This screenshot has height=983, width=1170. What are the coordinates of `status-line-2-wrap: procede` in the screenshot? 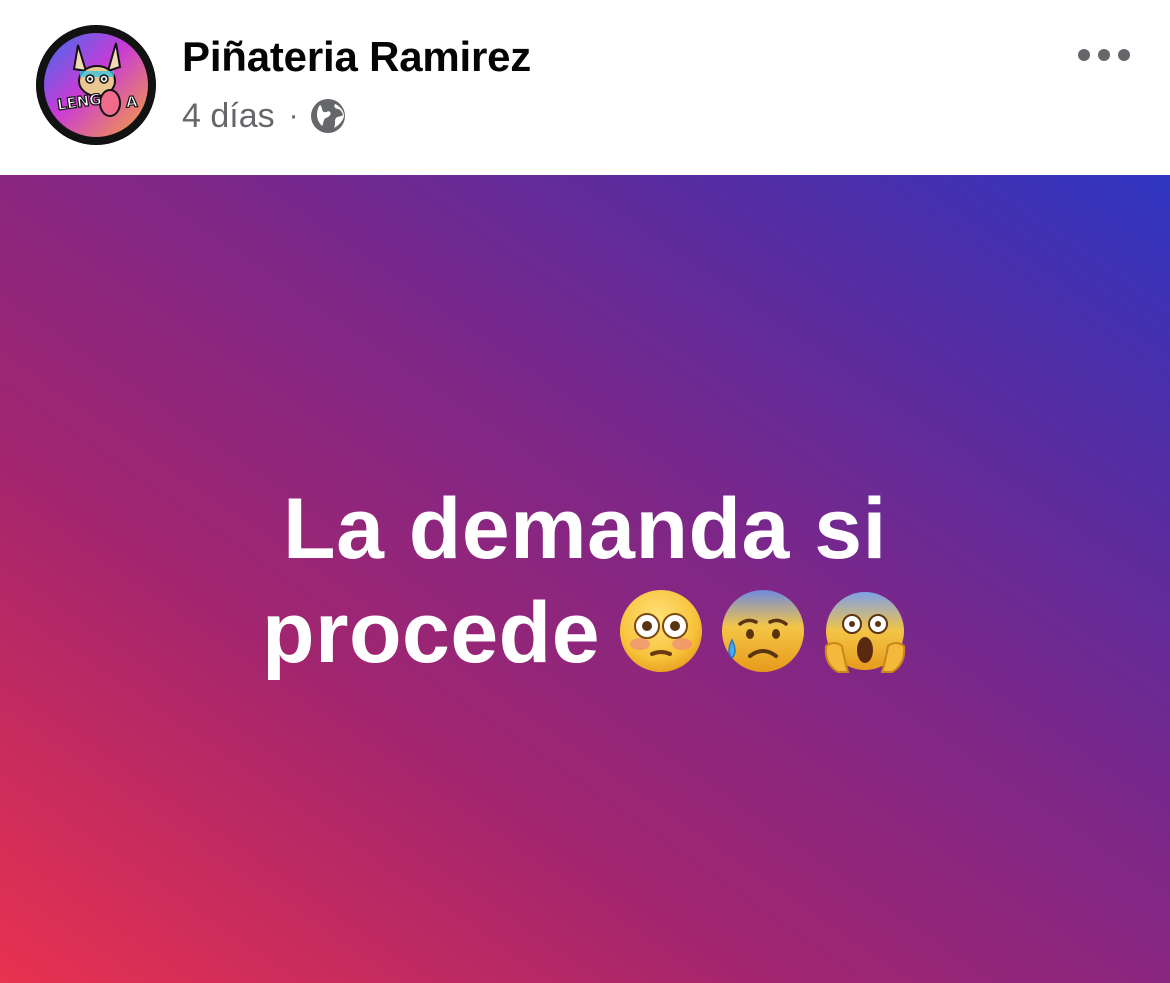 It's located at (585, 633).